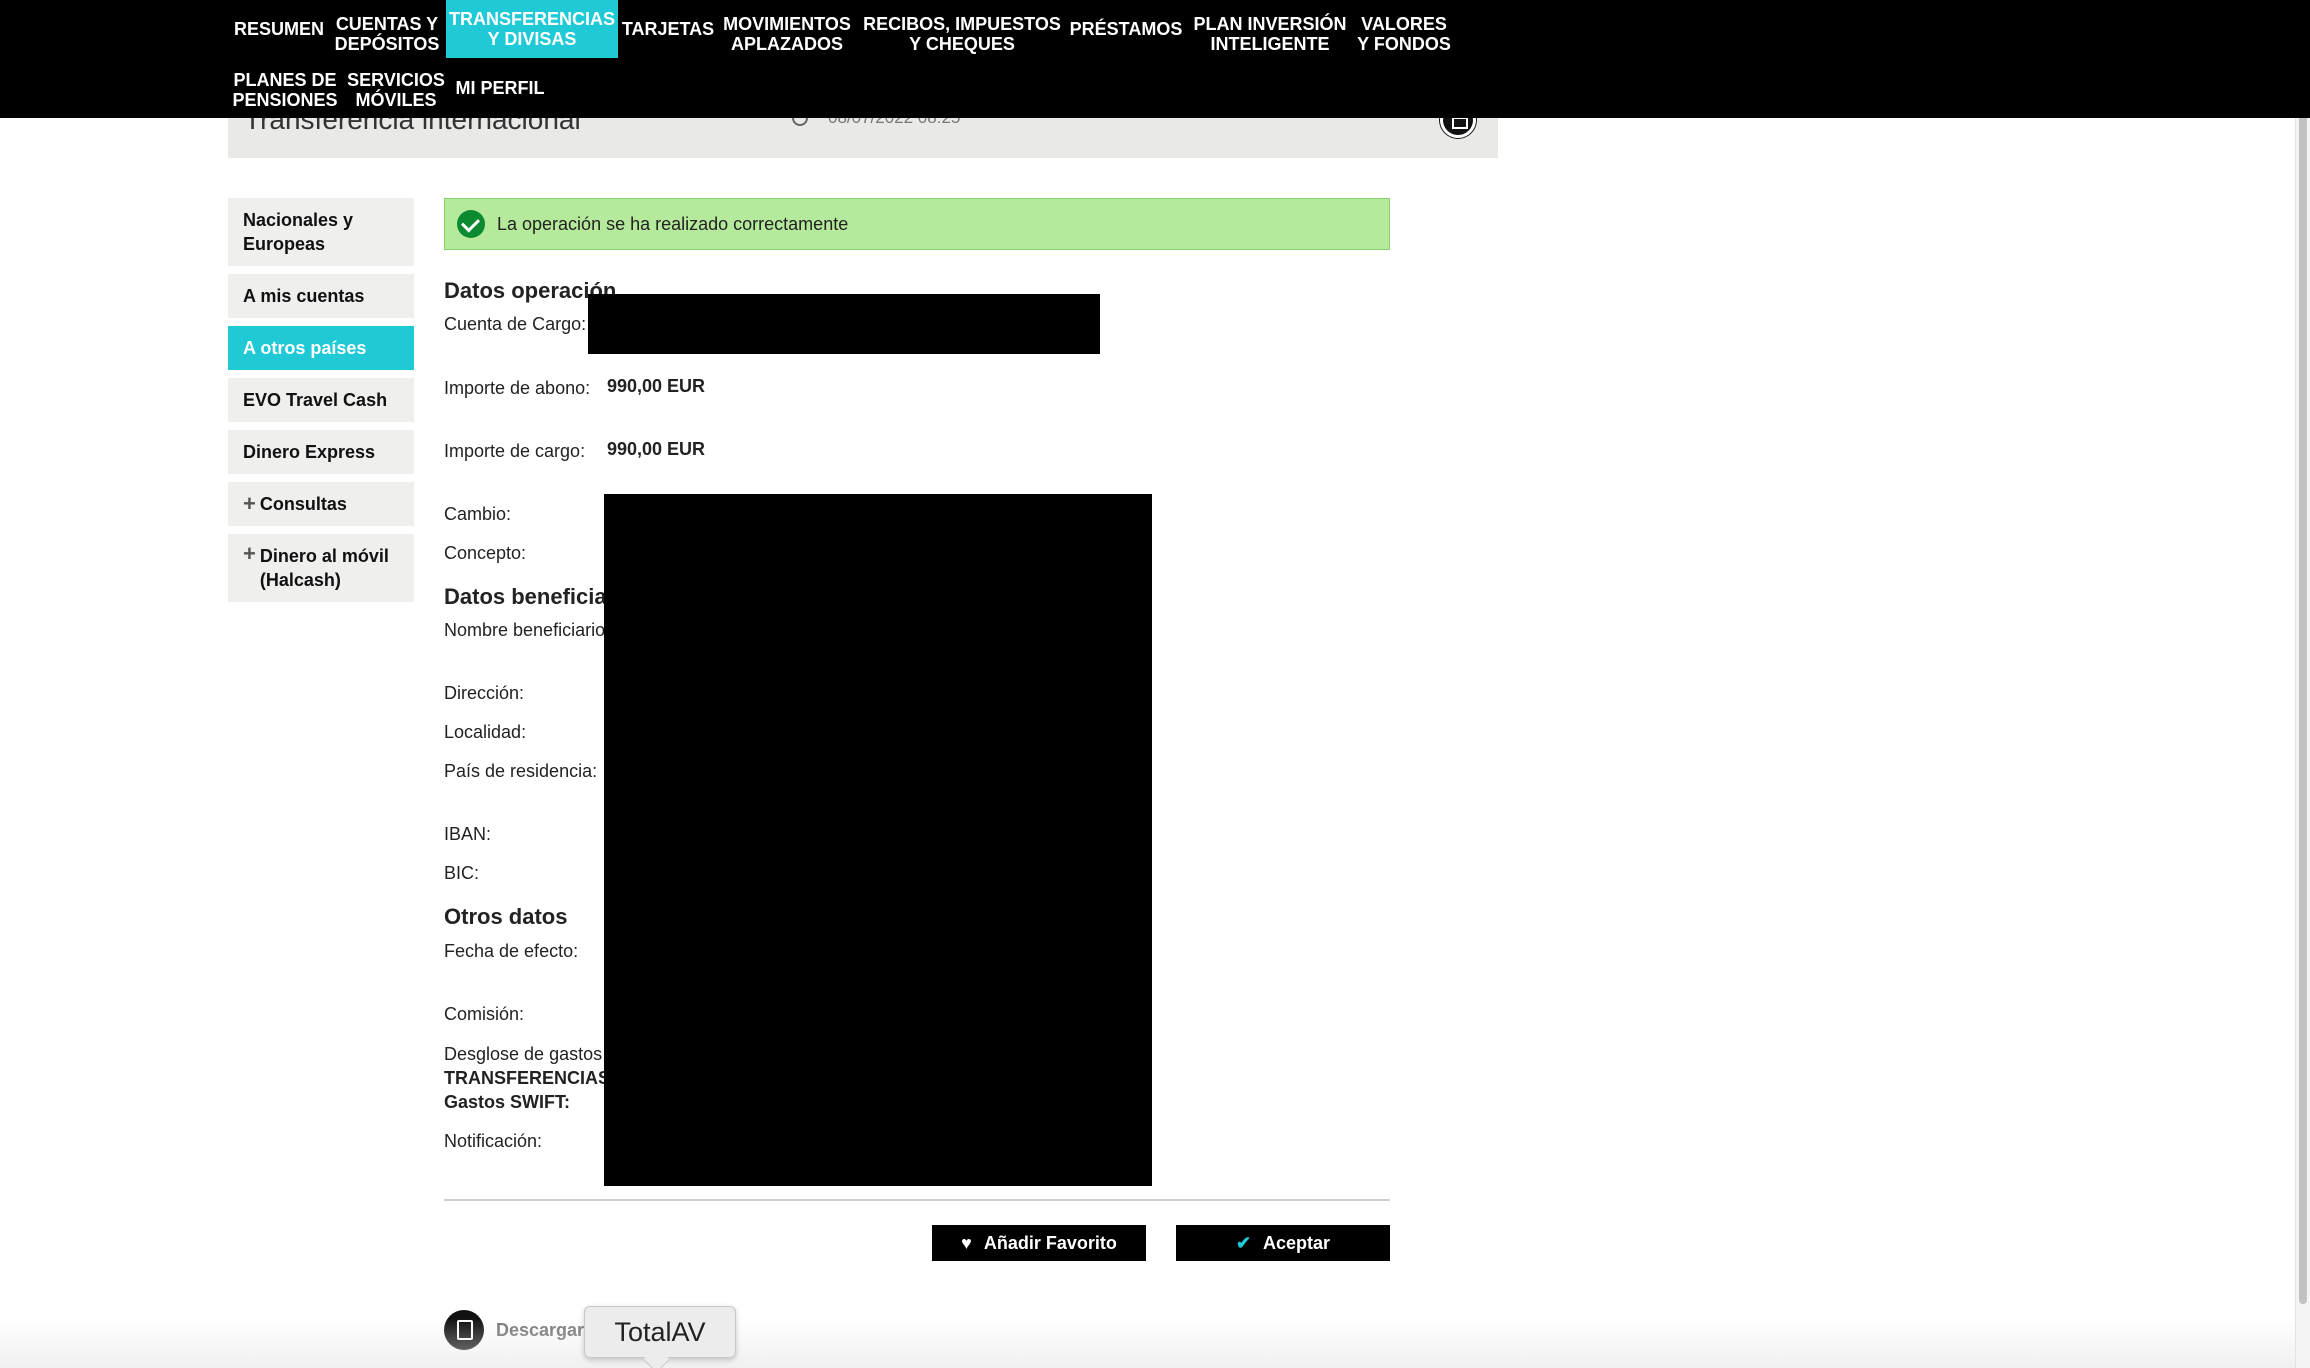 The image size is (2310, 1368). I want to click on label-importe-cargo: Importe de cargo:, so click(515, 451).